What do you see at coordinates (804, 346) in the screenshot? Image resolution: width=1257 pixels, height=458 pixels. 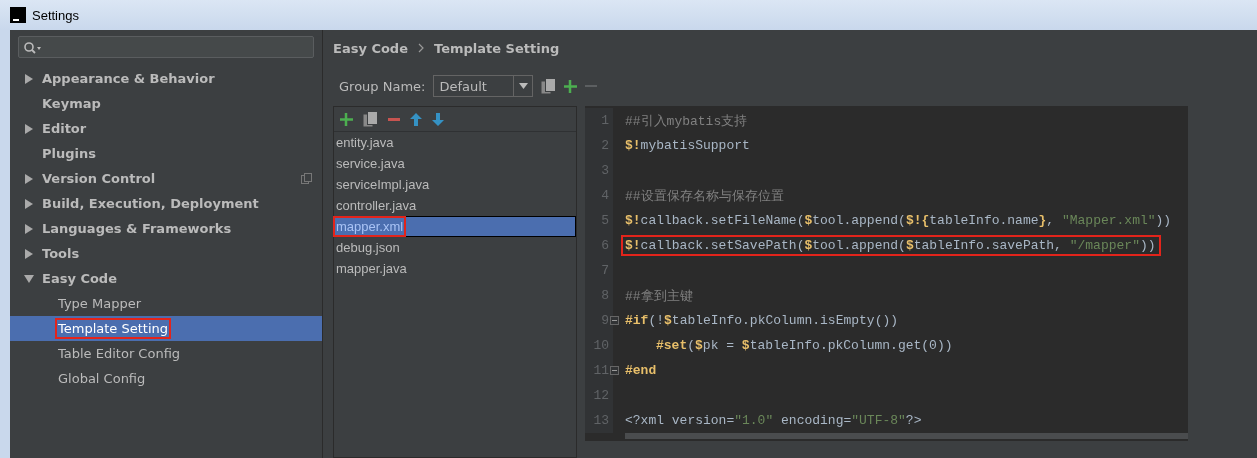 I see `code-line: #set($pk = $tableInfo.pkColumn.get(0))` at bounding box center [804, 346].